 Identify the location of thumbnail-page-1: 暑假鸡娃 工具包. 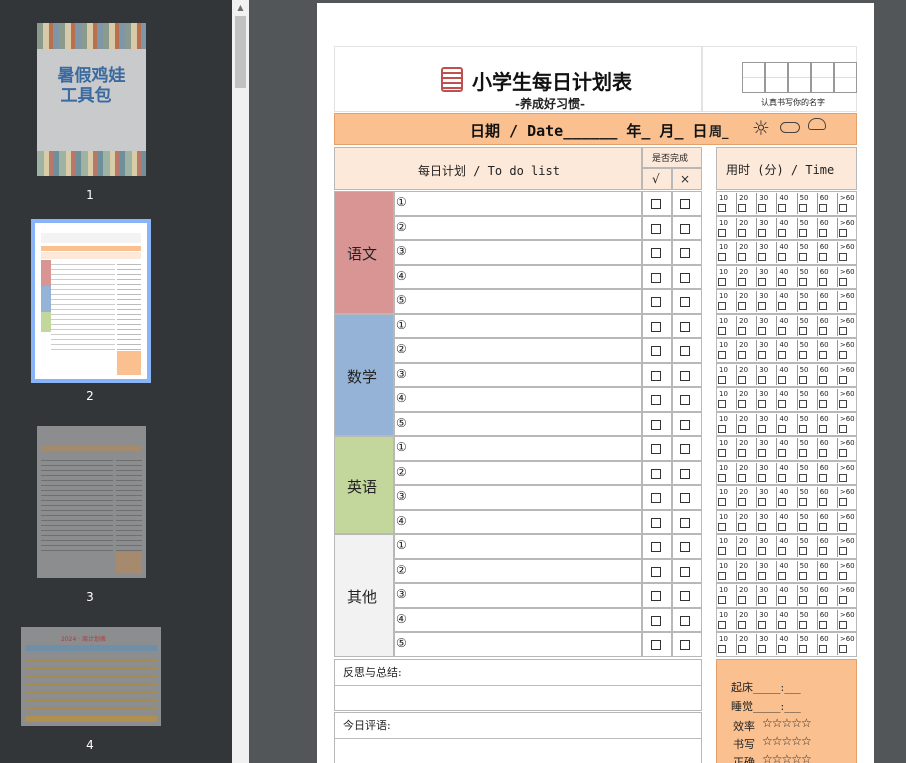
(91, 99).